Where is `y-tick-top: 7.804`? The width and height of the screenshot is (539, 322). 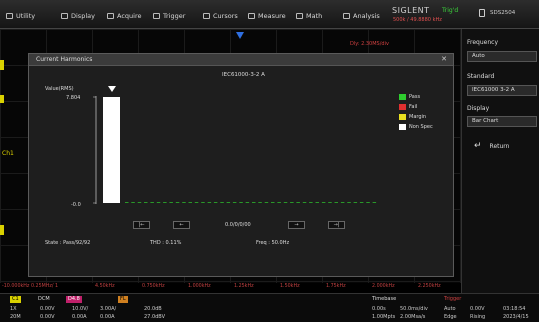 y-tick-top: 7.804 is located at coordinates (73, 98).